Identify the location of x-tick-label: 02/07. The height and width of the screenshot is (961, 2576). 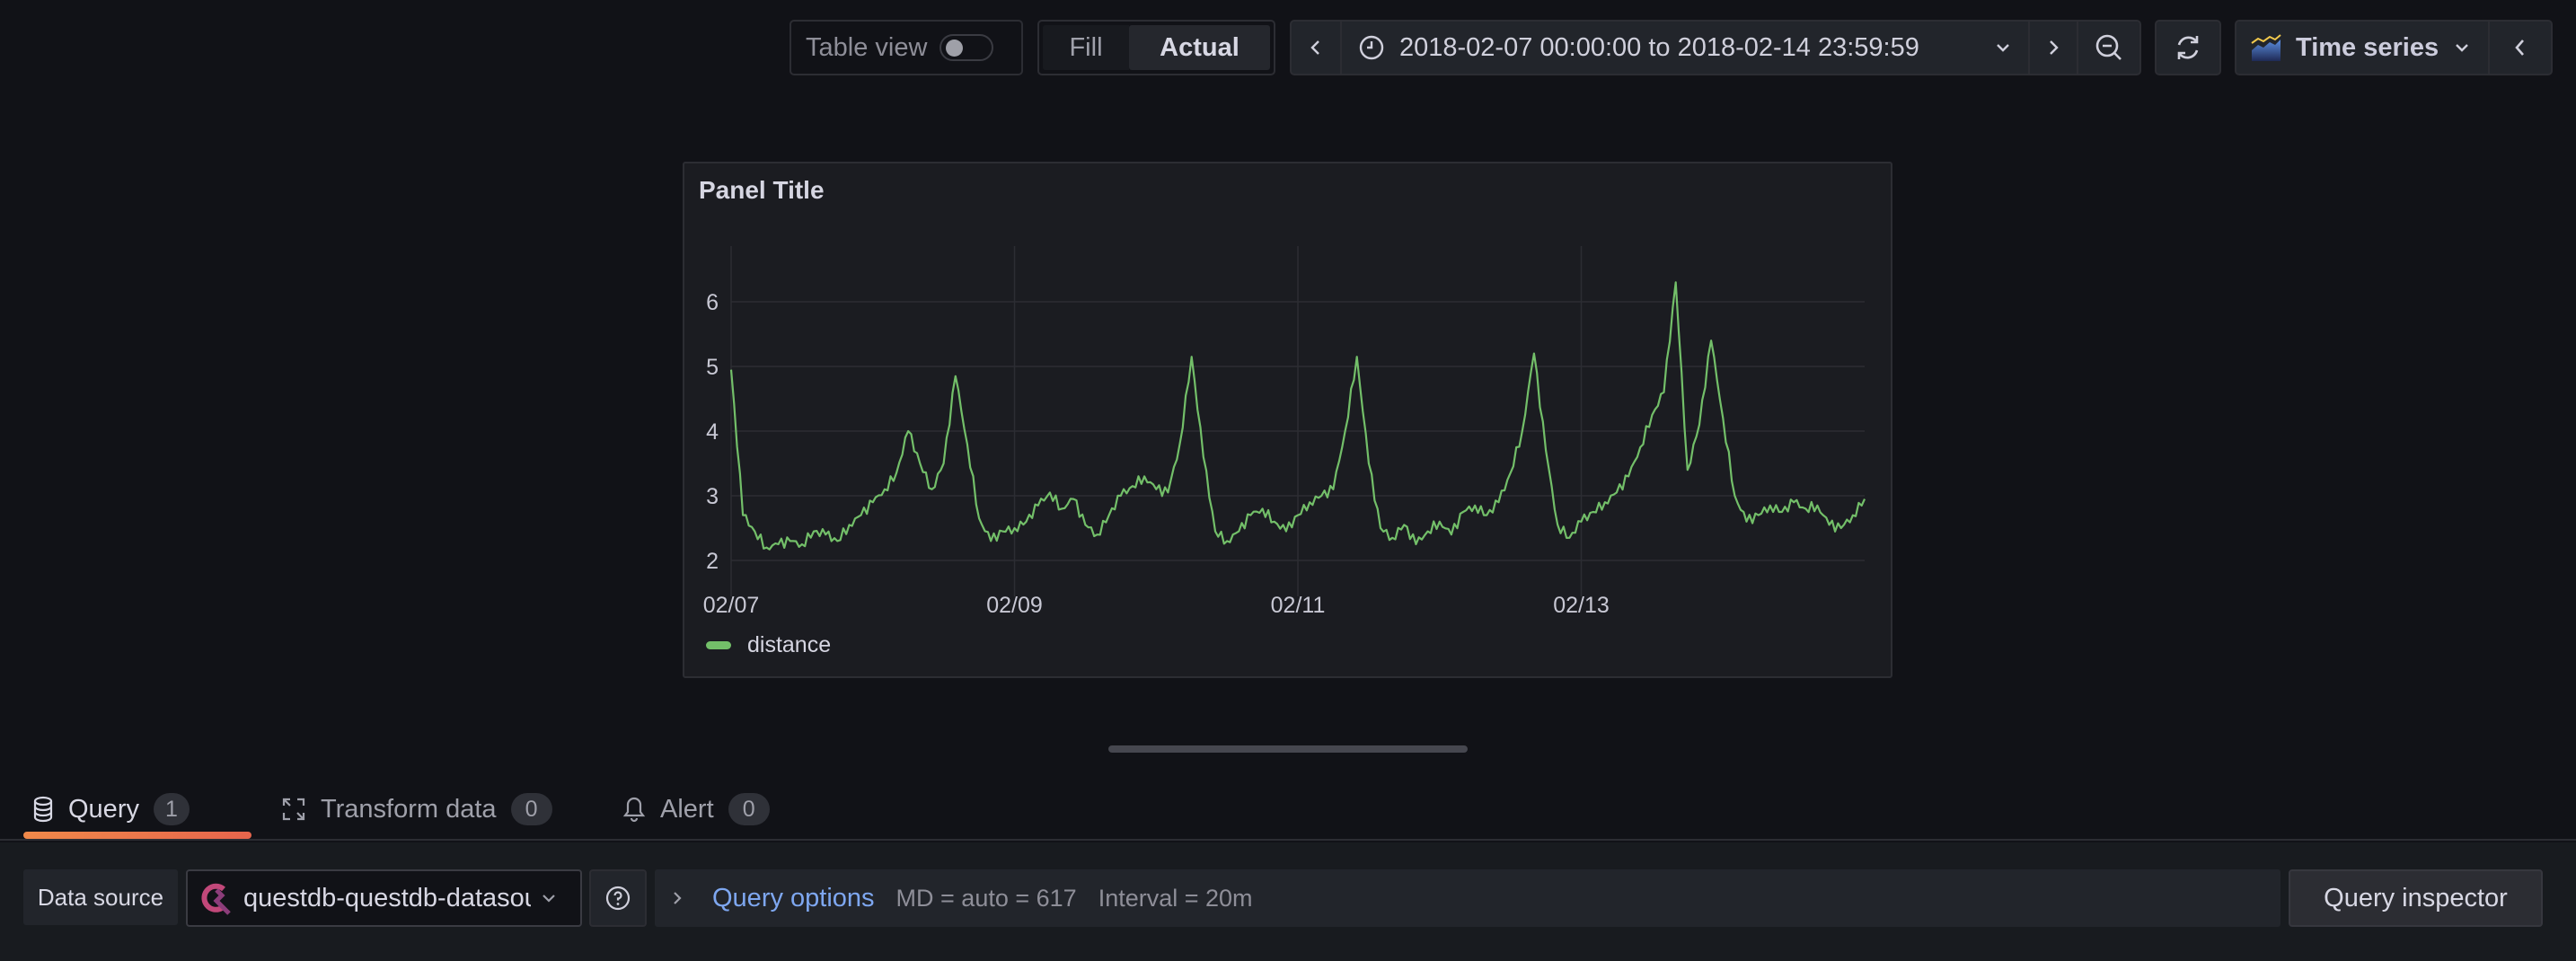
(731, 605).